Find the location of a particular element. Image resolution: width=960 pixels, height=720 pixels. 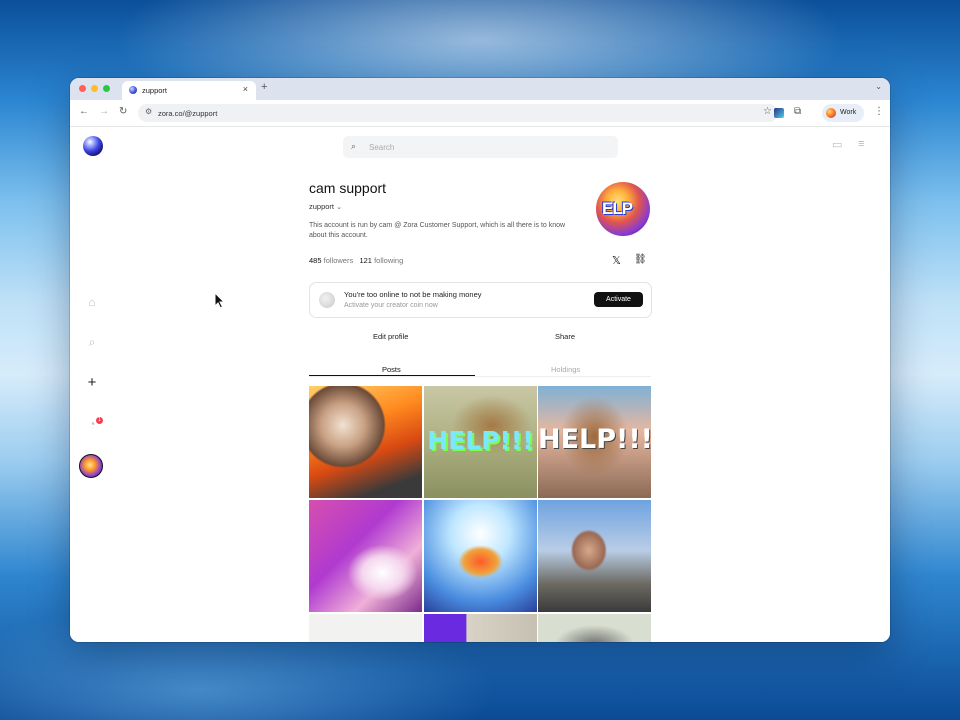

new-tab-button: + is located at coordinates (264, 87).